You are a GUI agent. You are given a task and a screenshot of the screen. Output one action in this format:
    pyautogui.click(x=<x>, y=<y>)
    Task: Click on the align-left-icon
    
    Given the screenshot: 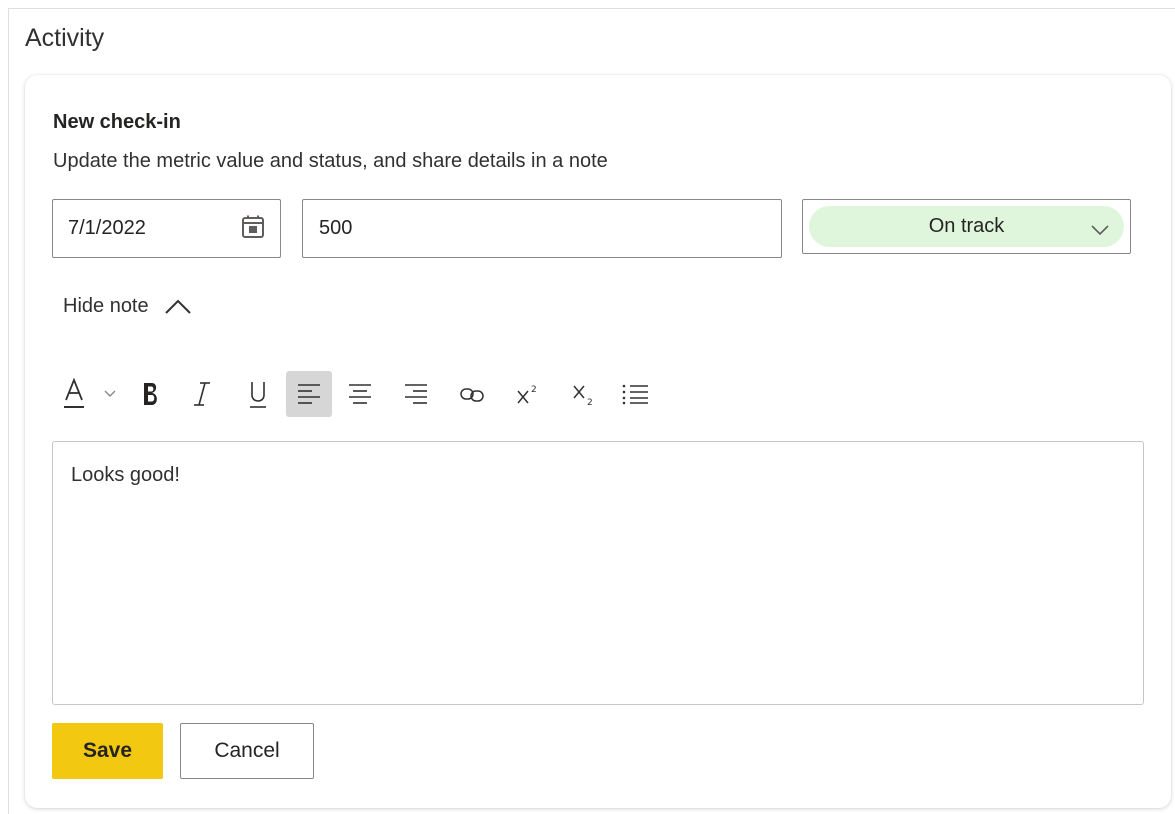 What is the action you would take?
    pyautogui.click(x=309, y=394)
    